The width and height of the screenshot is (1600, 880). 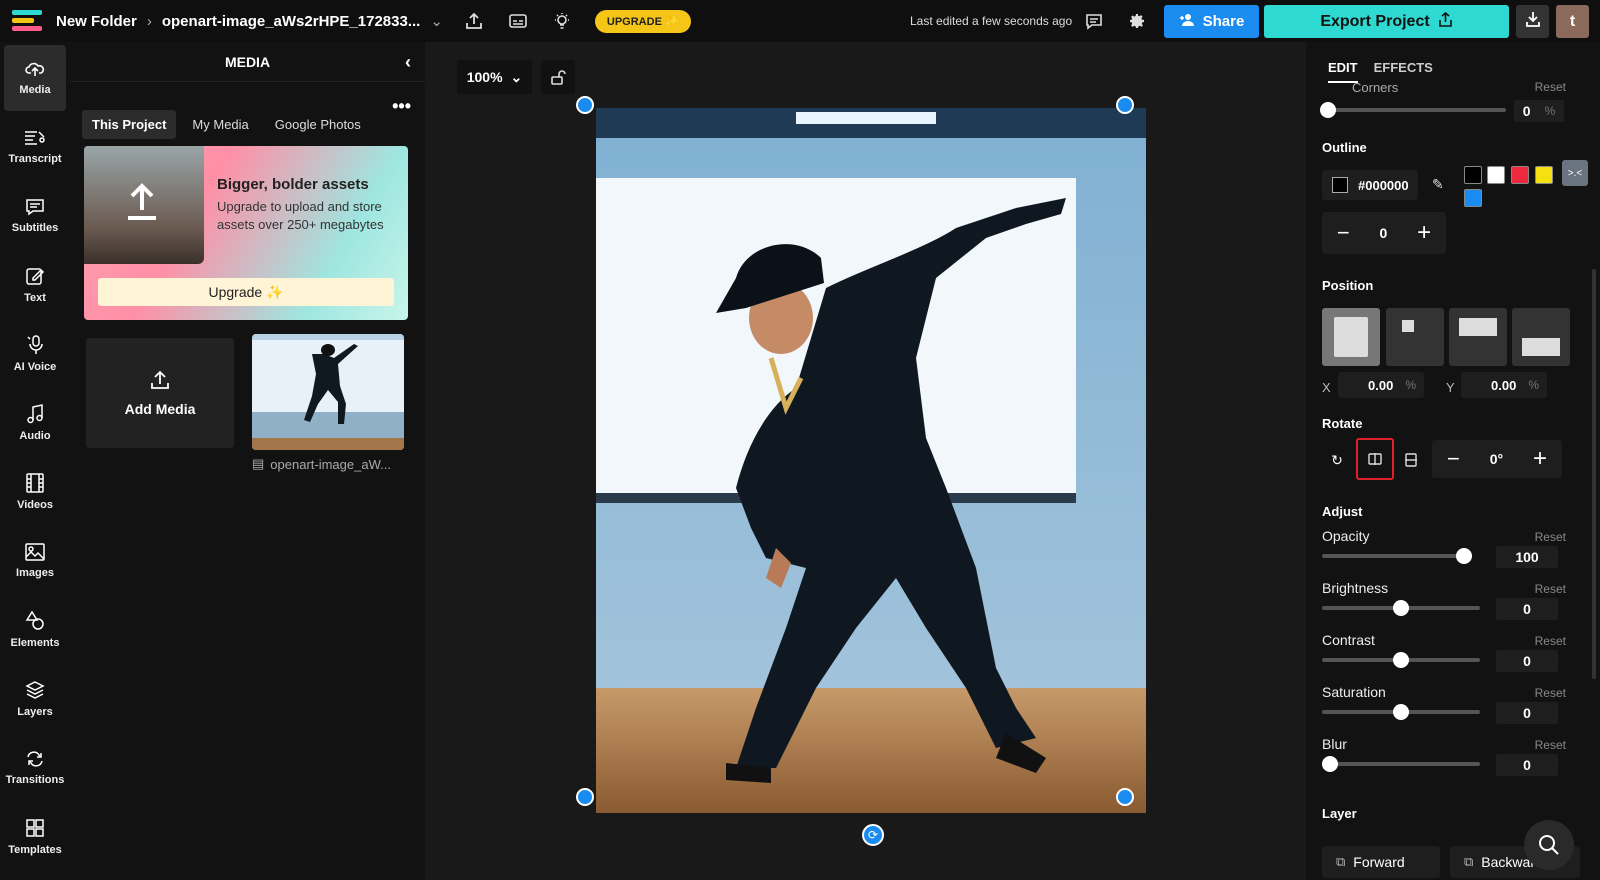 What do you see at coordinates (29, 21) in the screenshot?
I see `app-logo-icon` at bounding box center [29, 21].